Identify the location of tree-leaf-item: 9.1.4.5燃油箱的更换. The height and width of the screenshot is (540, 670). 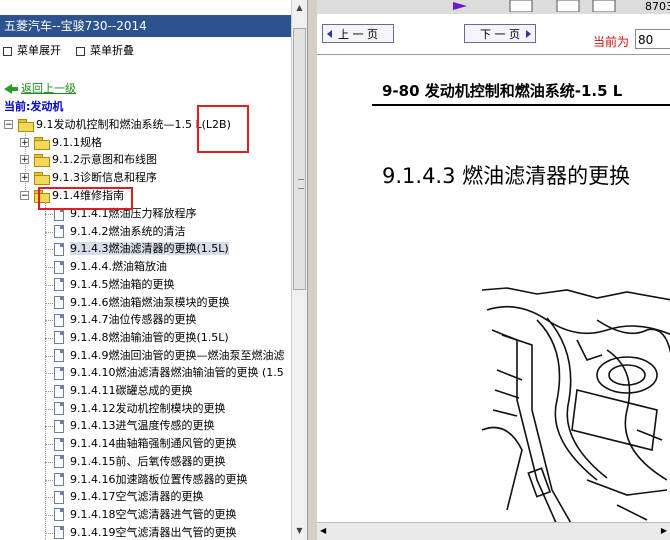
(114, 284).